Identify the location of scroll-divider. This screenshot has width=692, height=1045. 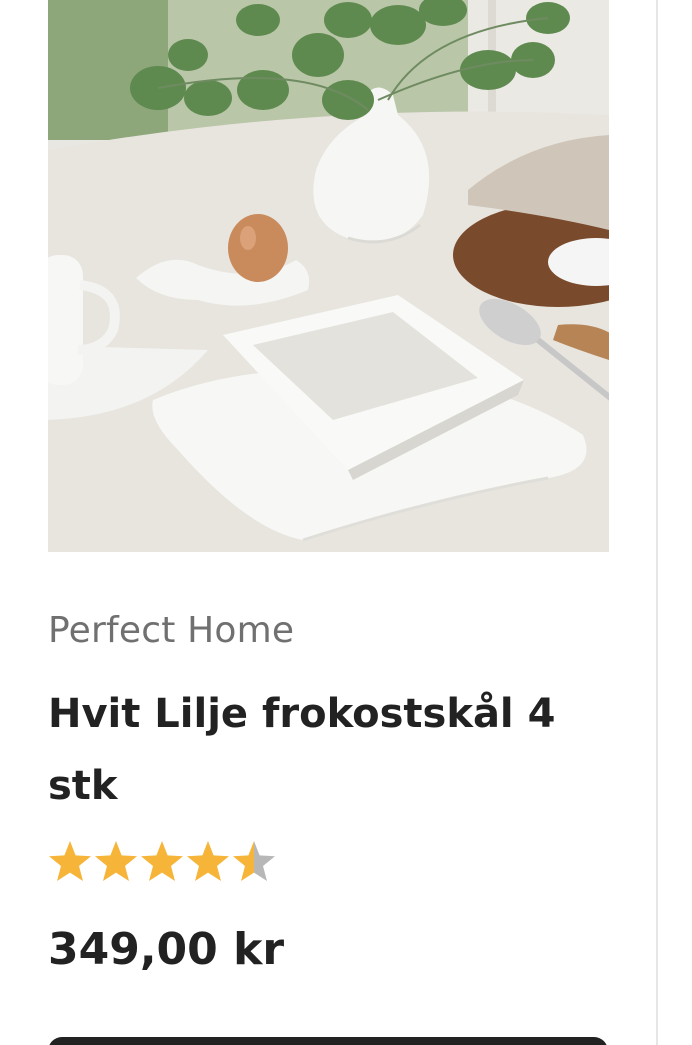
(657, 522).